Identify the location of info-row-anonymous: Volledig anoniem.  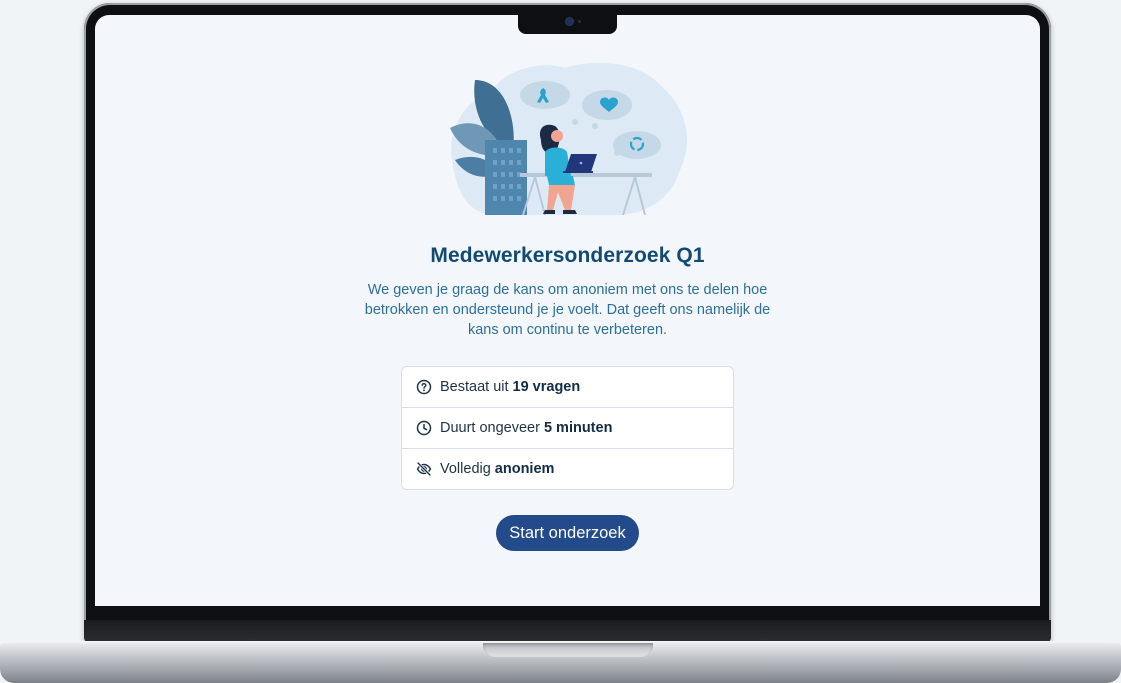
(567, 469).